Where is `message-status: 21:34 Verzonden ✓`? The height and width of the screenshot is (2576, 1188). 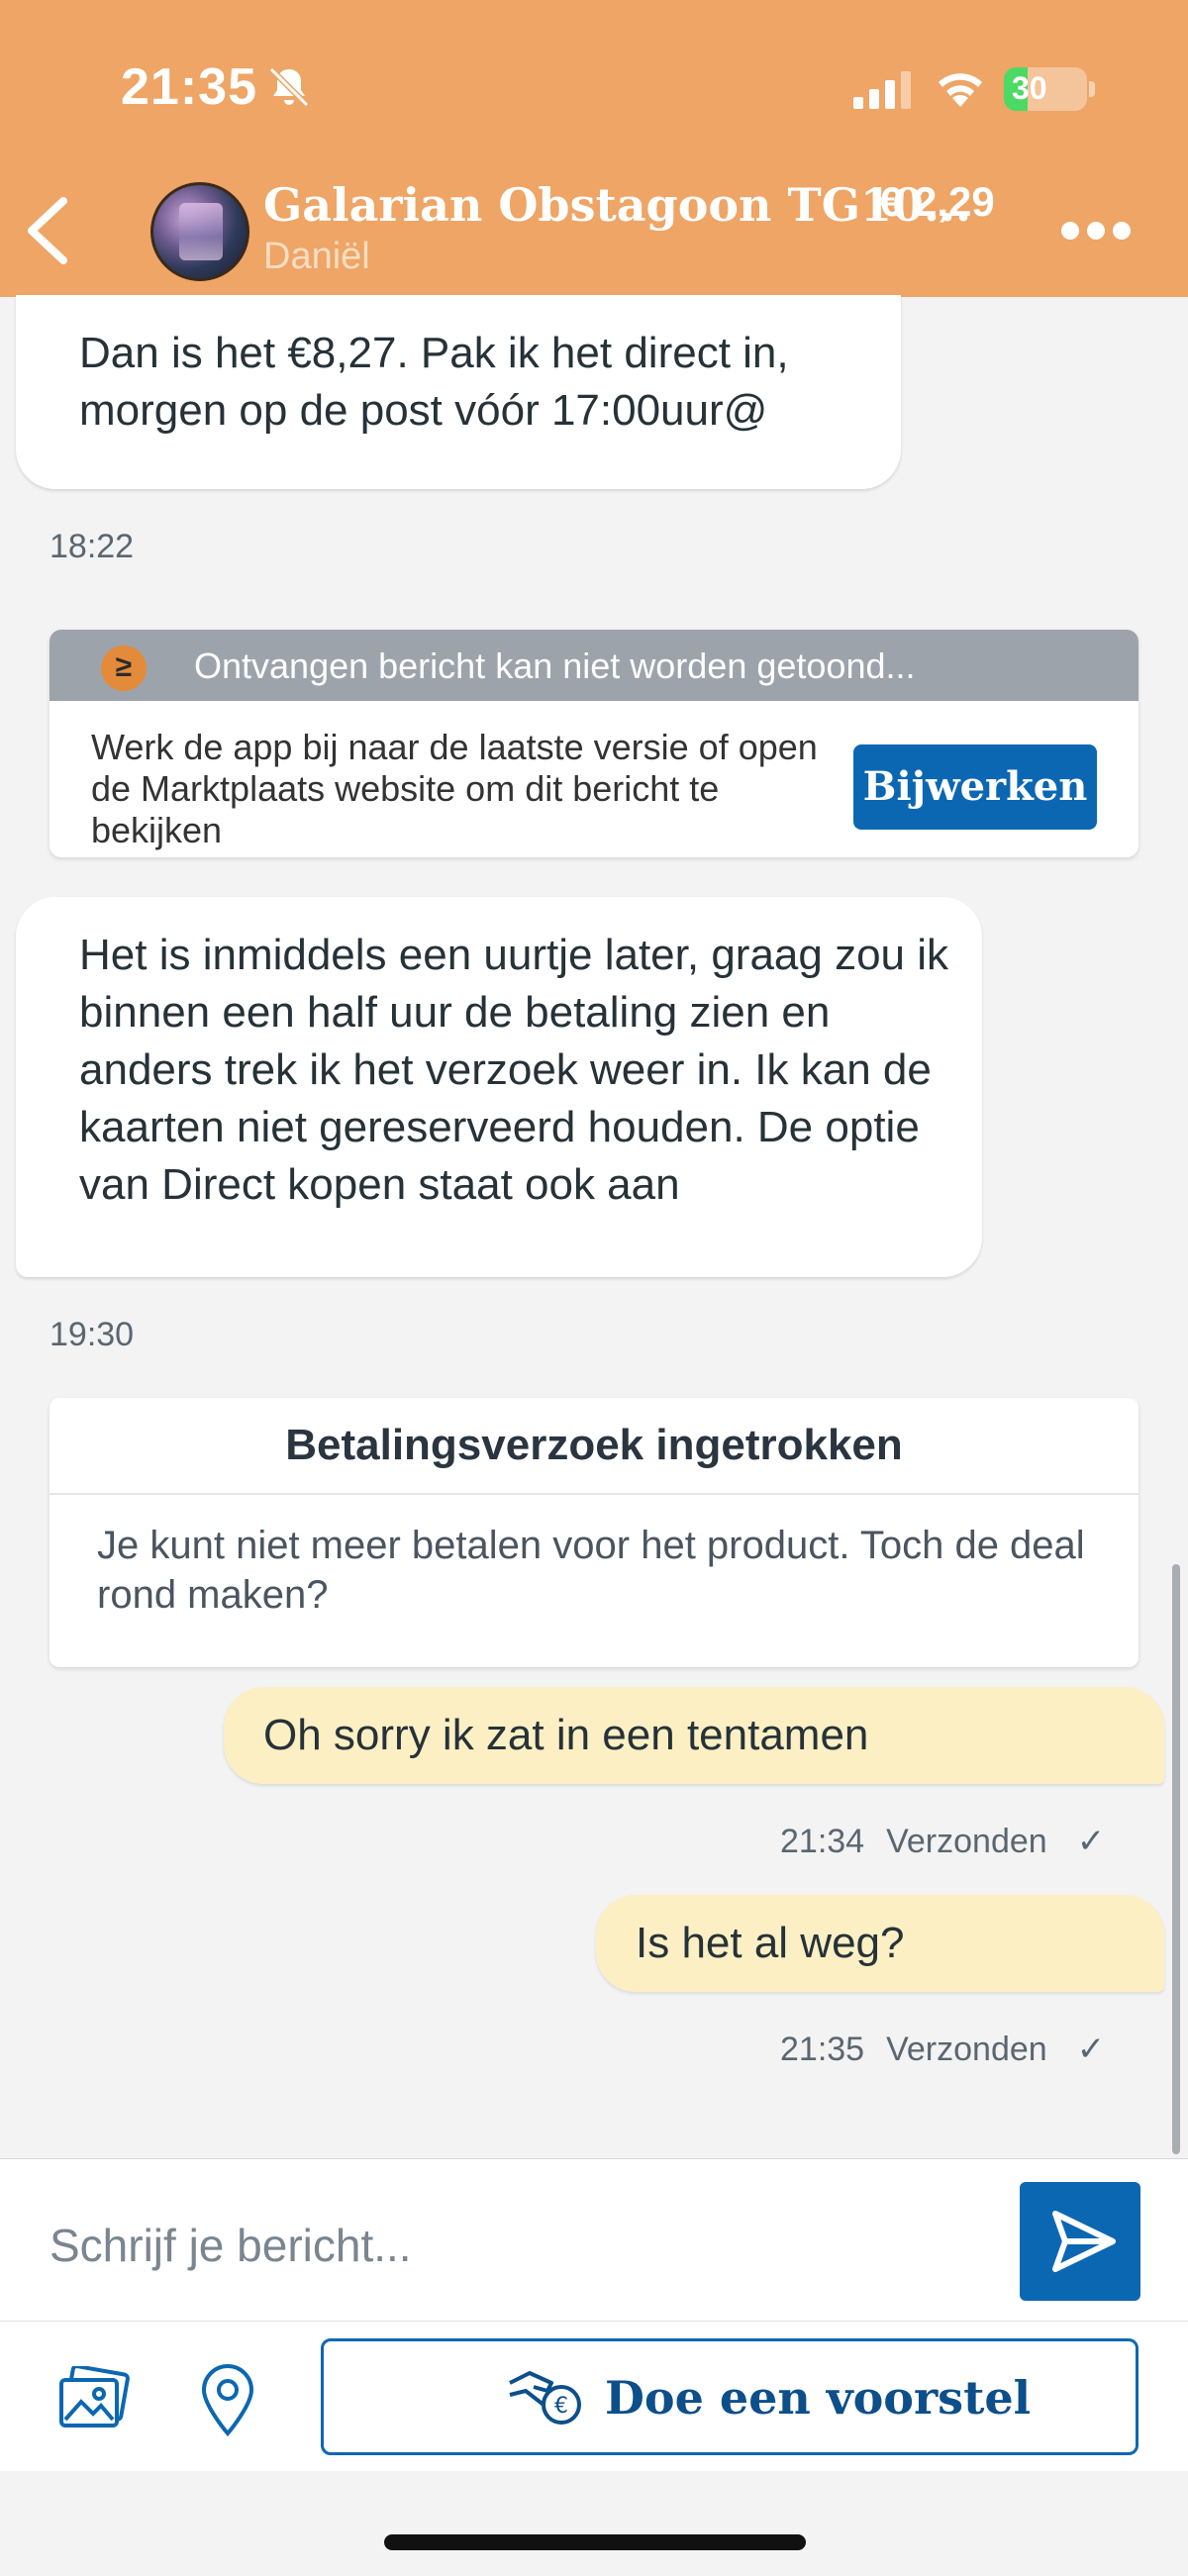 message-status: 21:34 Verzonden ✓ is located at coordinates (942, 1842).